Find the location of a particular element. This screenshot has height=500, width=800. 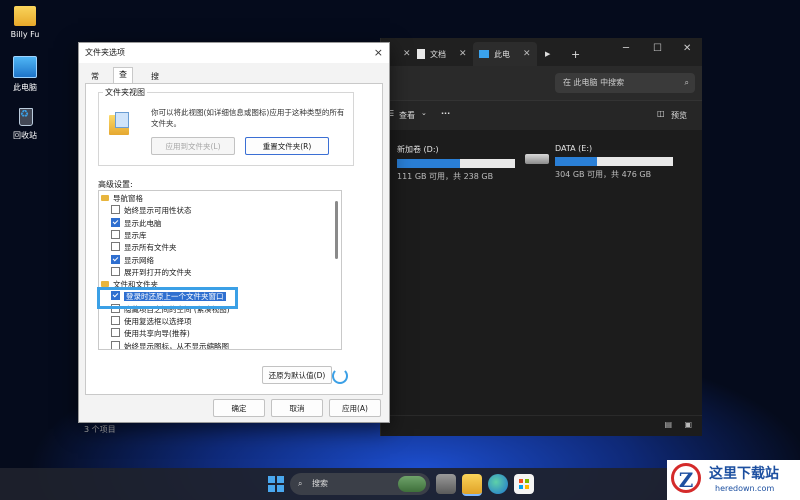

apply-to-folders-button: 应用到文件夹(L) is located at coordinates (193, 146).